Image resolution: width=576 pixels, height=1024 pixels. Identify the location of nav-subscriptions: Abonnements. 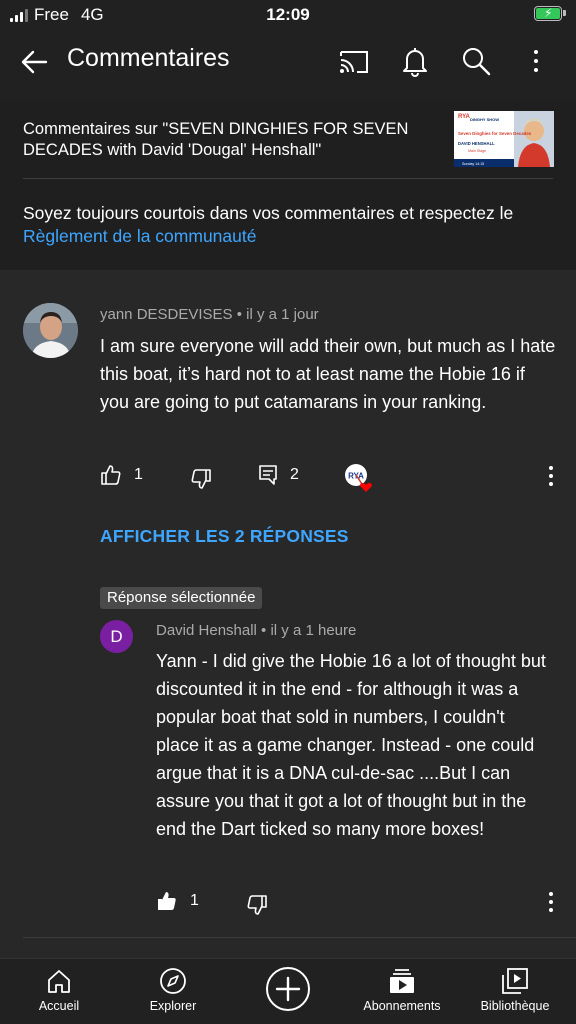
(402, 990).